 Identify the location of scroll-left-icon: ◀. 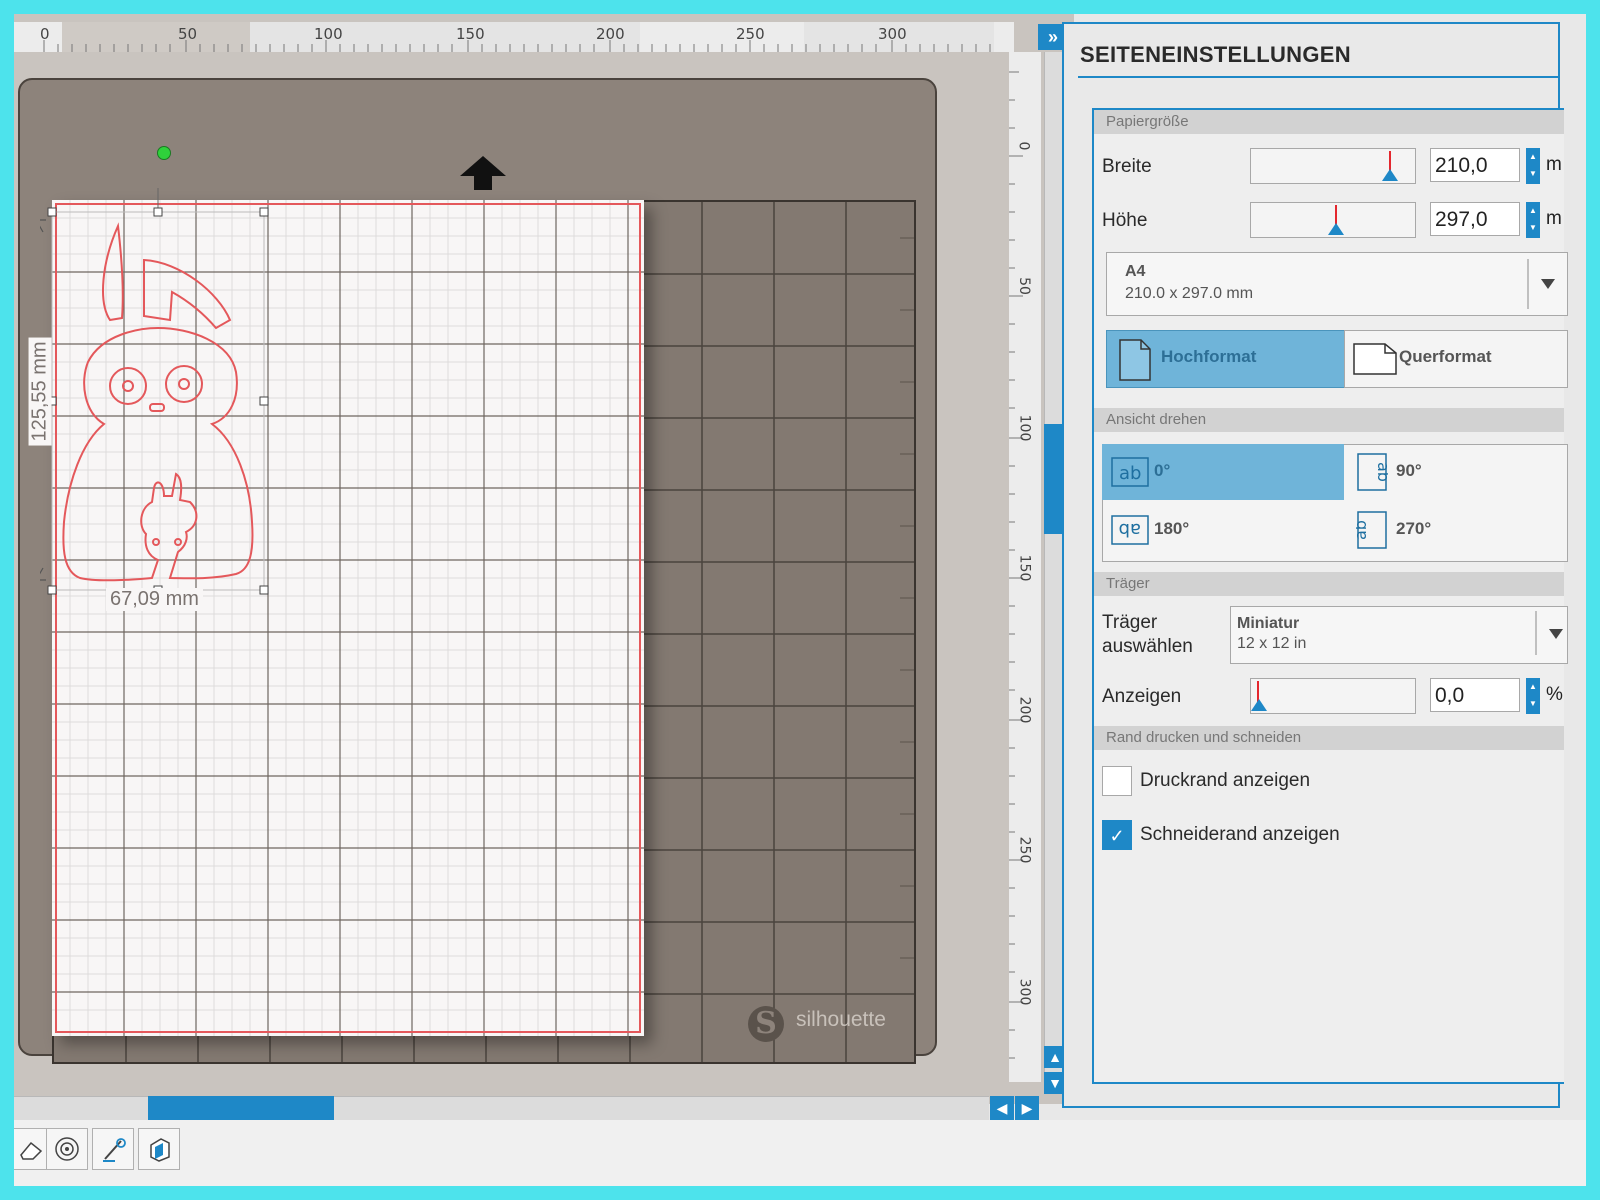
(1002, 1108).